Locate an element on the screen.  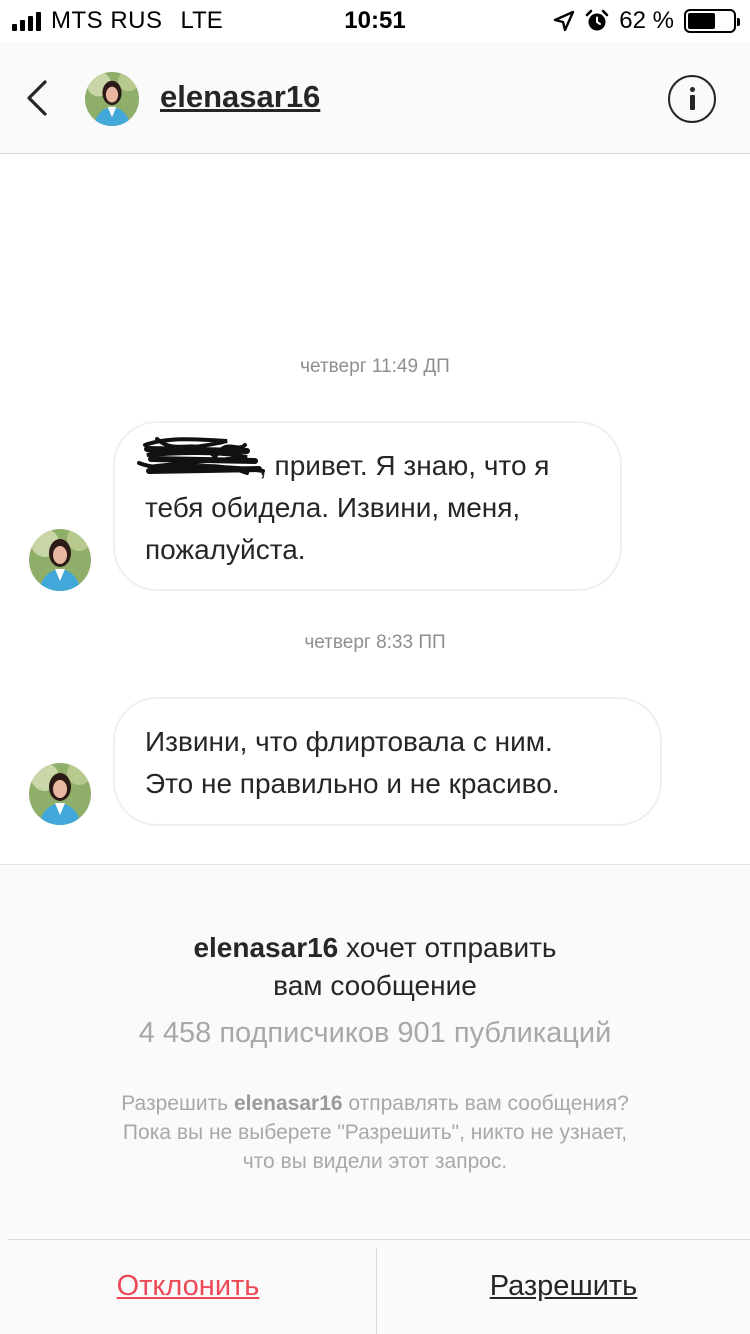
message-line: Извини, что флиртовала с ним. is located at coordinates (349, 741).